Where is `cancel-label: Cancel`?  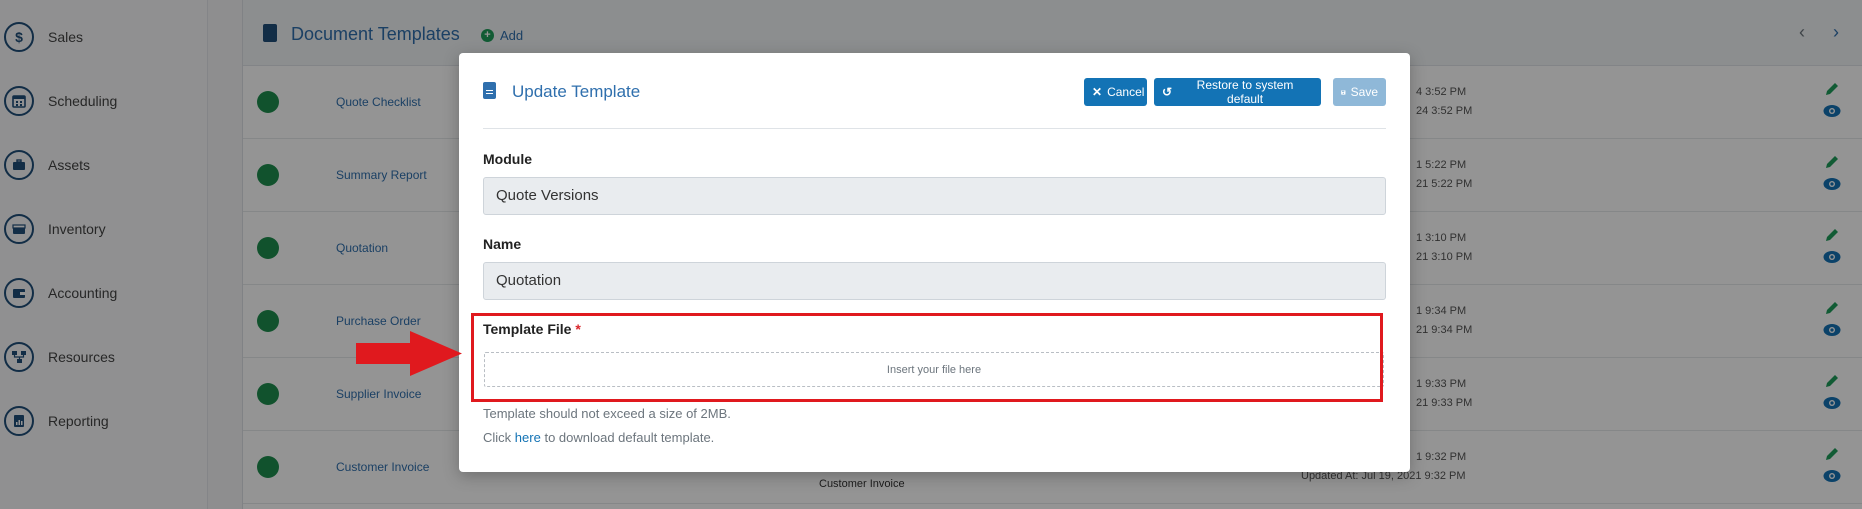 cancel-label: Cancel is located at coordinates (1126, 92).